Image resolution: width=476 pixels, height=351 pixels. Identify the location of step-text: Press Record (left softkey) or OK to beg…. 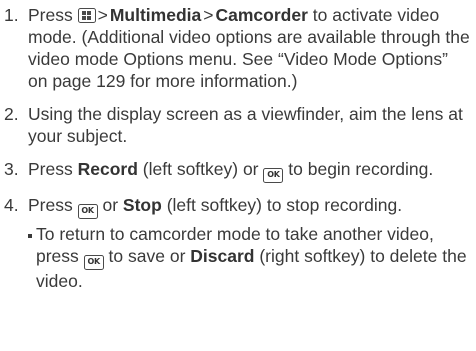
(250, 170).